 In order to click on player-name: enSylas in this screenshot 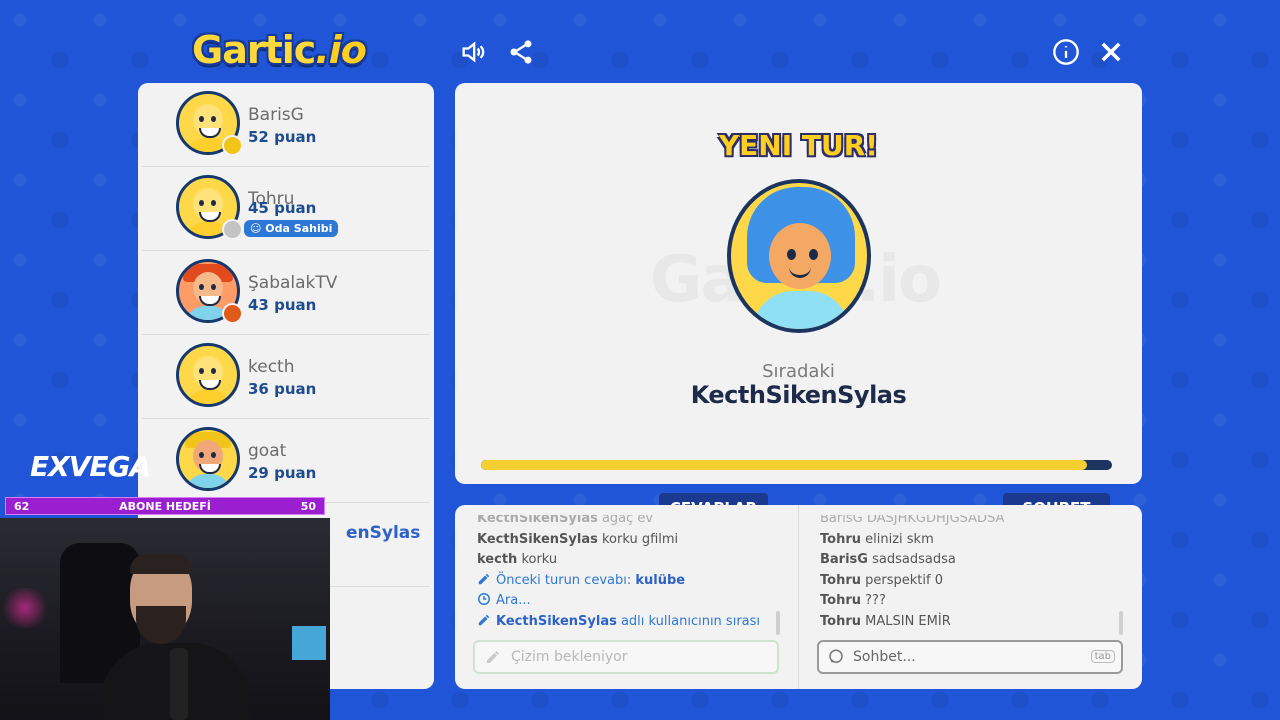, I will do `click(383, 533)`.